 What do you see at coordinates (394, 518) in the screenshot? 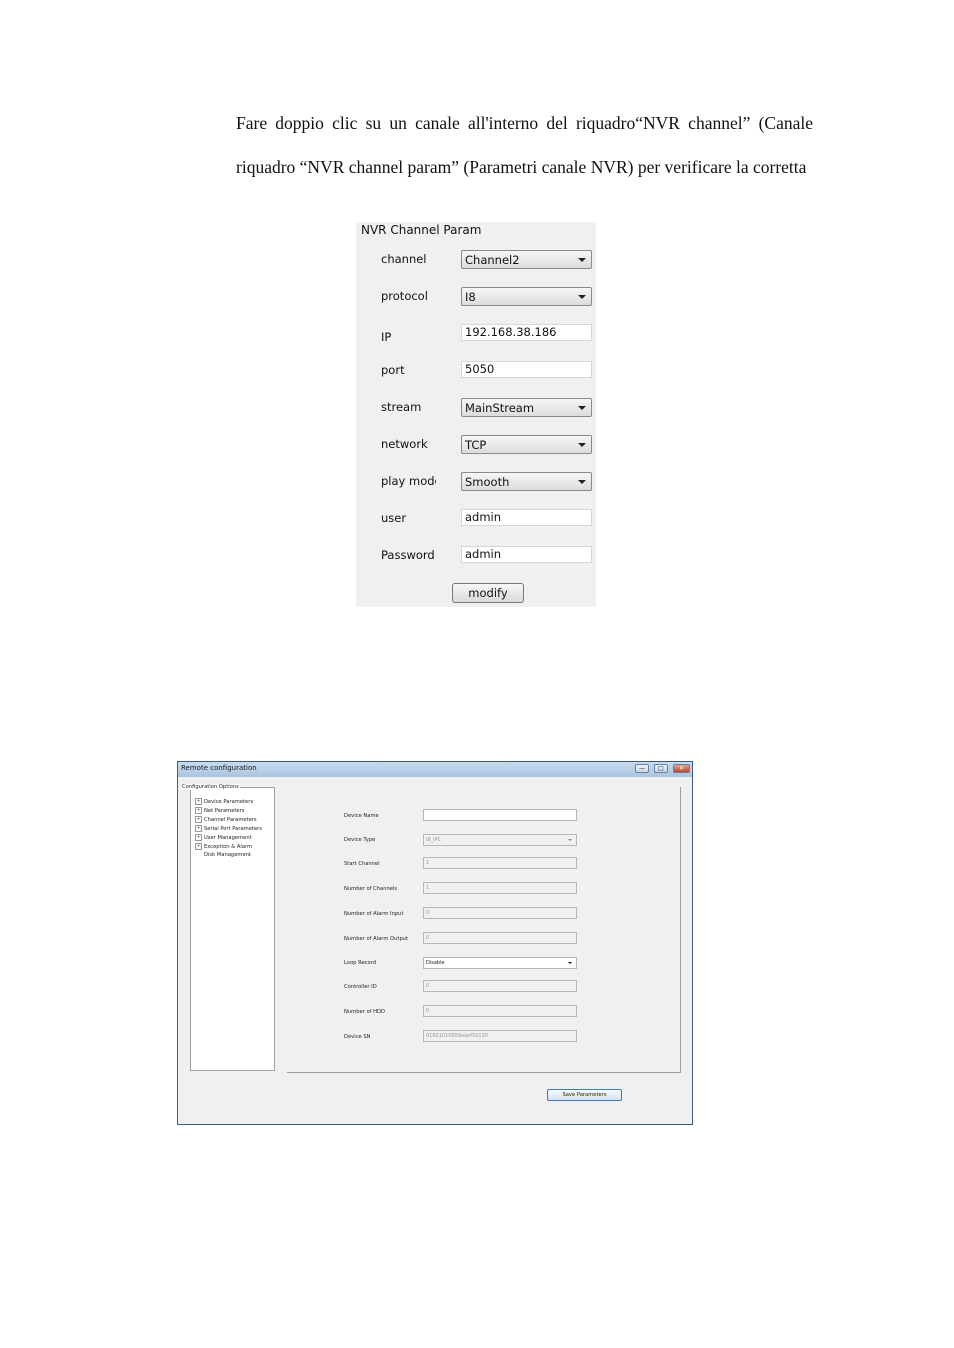
I see `user-label: user` at bounding box center [394, 518].